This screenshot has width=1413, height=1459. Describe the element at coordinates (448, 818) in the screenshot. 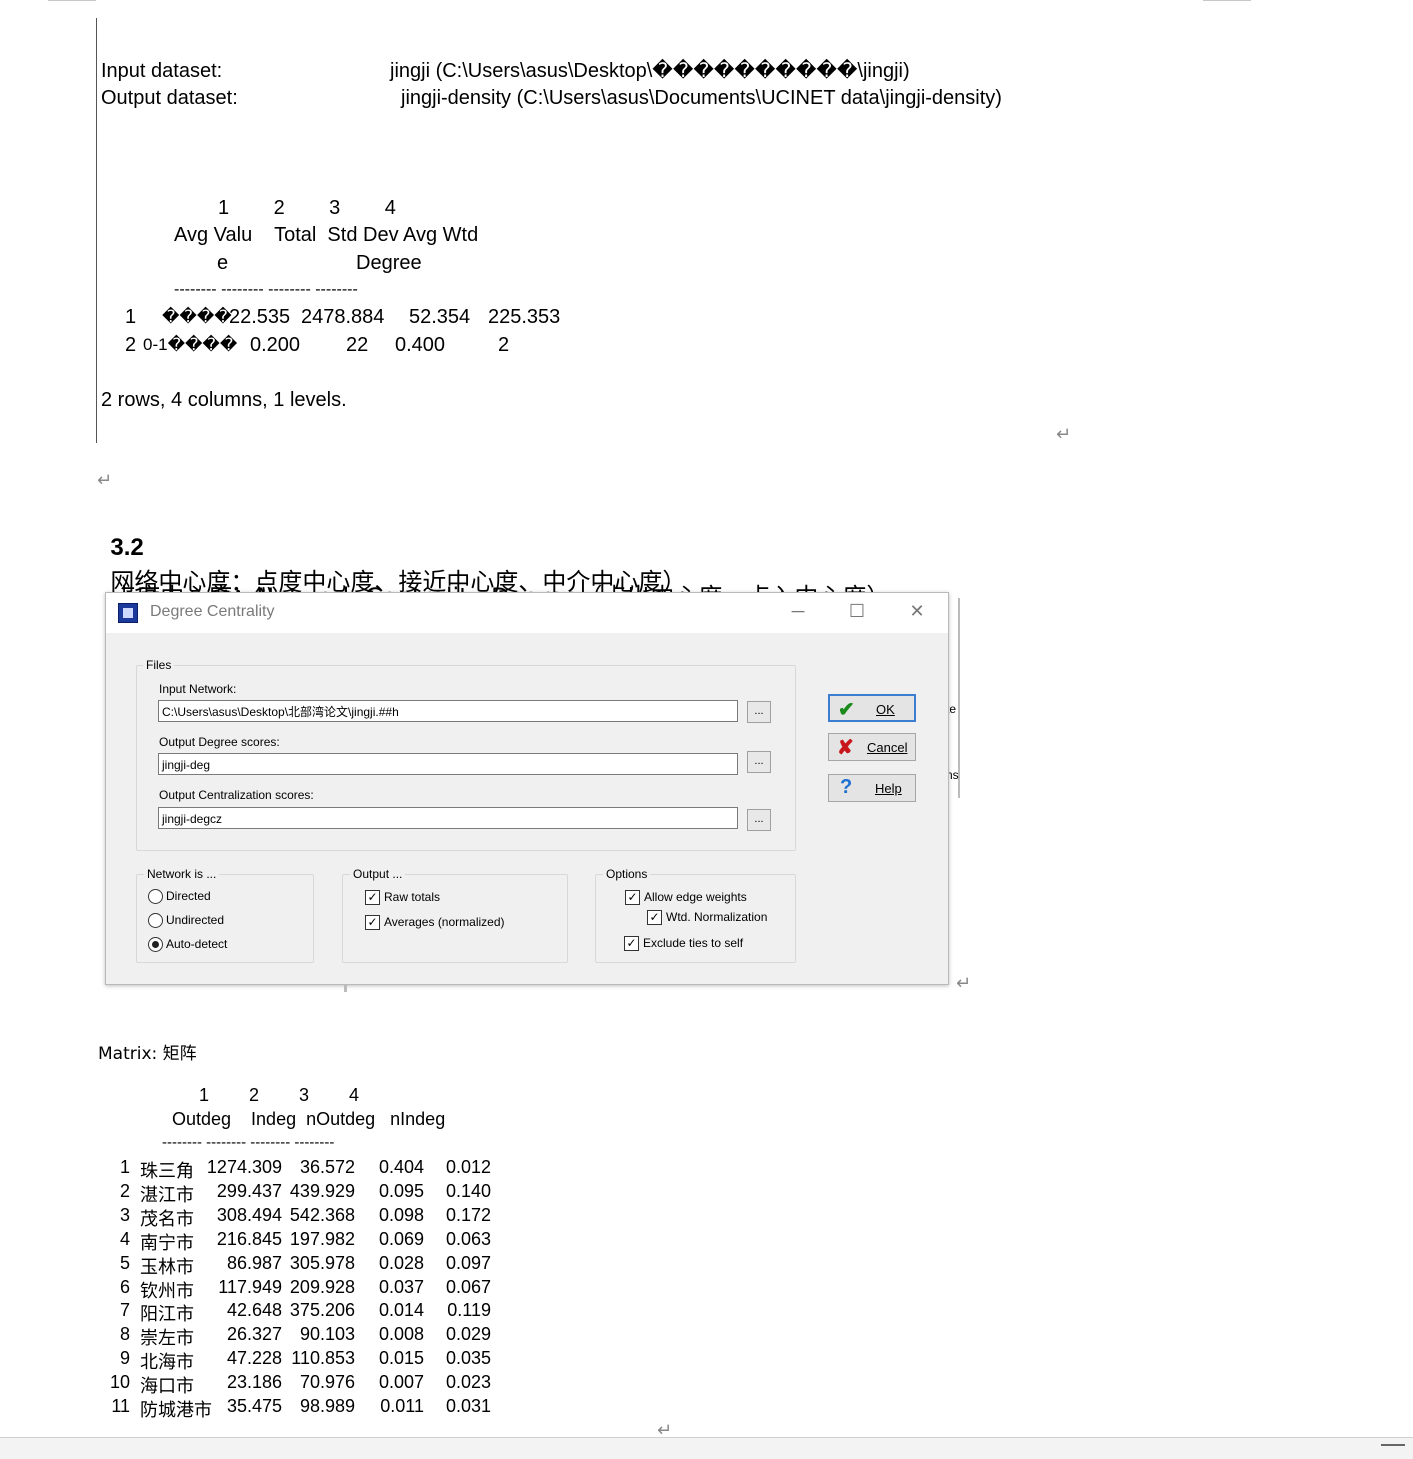

I see `output-centralization-field: jingji-degcz` at that location.